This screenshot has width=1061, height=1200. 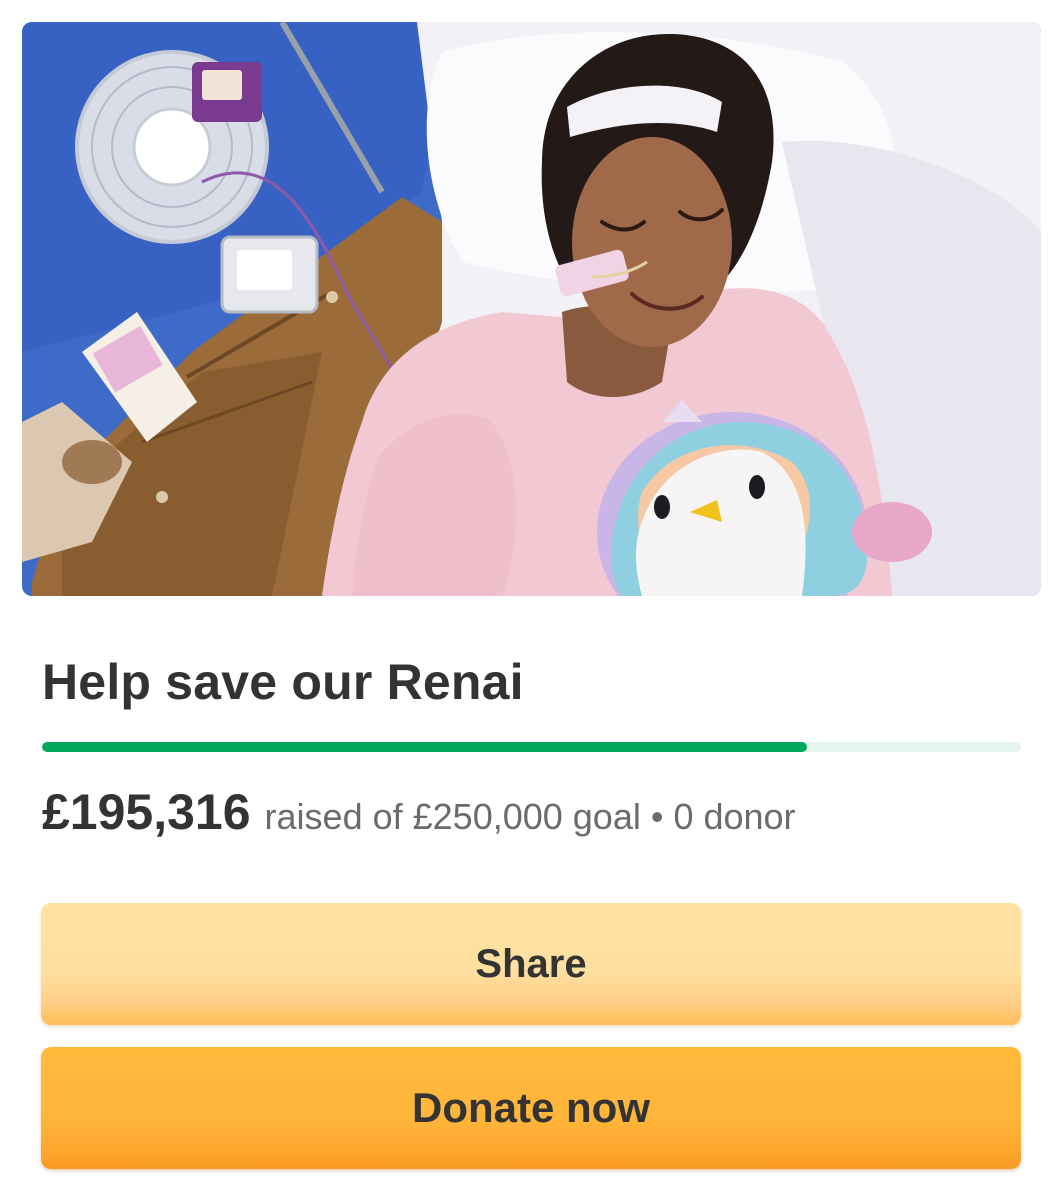 What do you see at coordinates (146, 812) in the screenshot?
I see `raised-amount: £195,316` at bounding box center [146, 812].